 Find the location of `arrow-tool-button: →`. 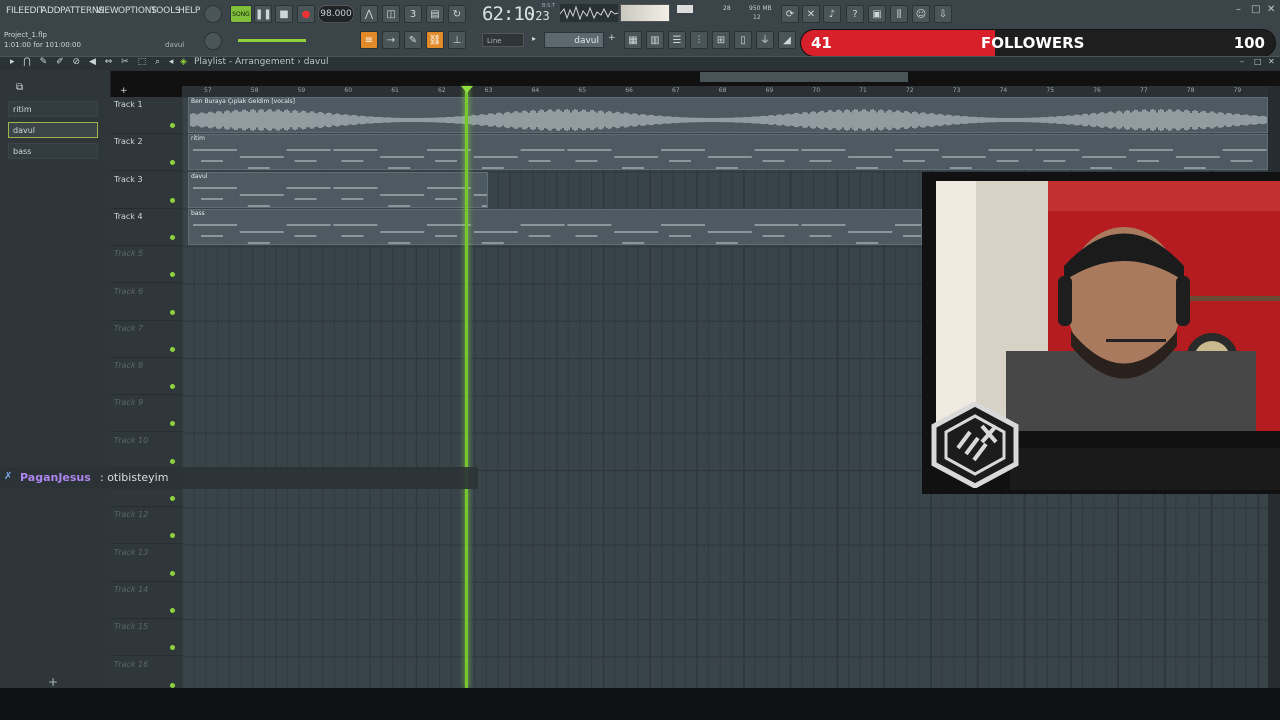

arrow-tool-button: → is located at coordinates (391, 40).